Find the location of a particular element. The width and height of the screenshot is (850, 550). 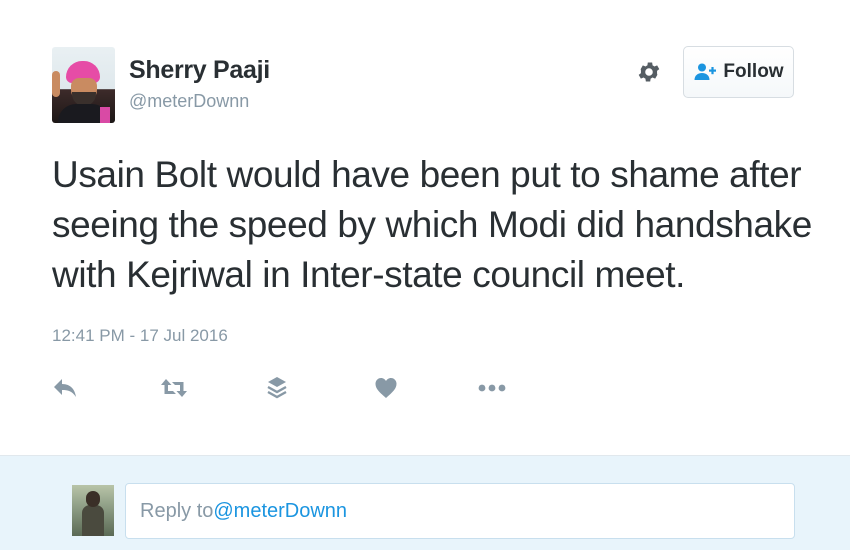

follow-label: Follow is located at coordinates (753, 71).